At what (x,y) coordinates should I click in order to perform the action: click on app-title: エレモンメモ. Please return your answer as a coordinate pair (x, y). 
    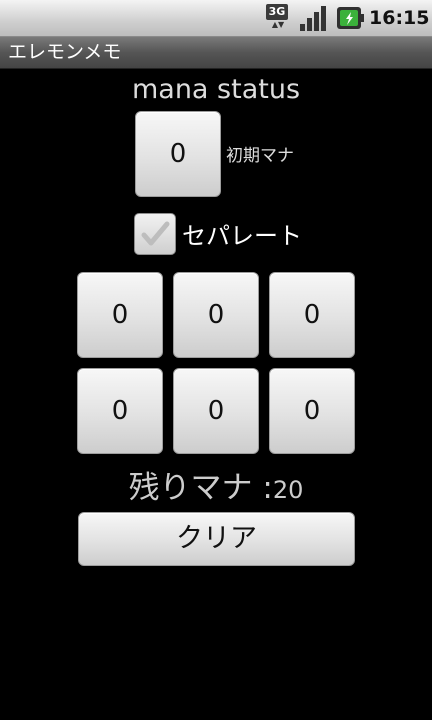
    Looking at the image, I should click on (65, 52).